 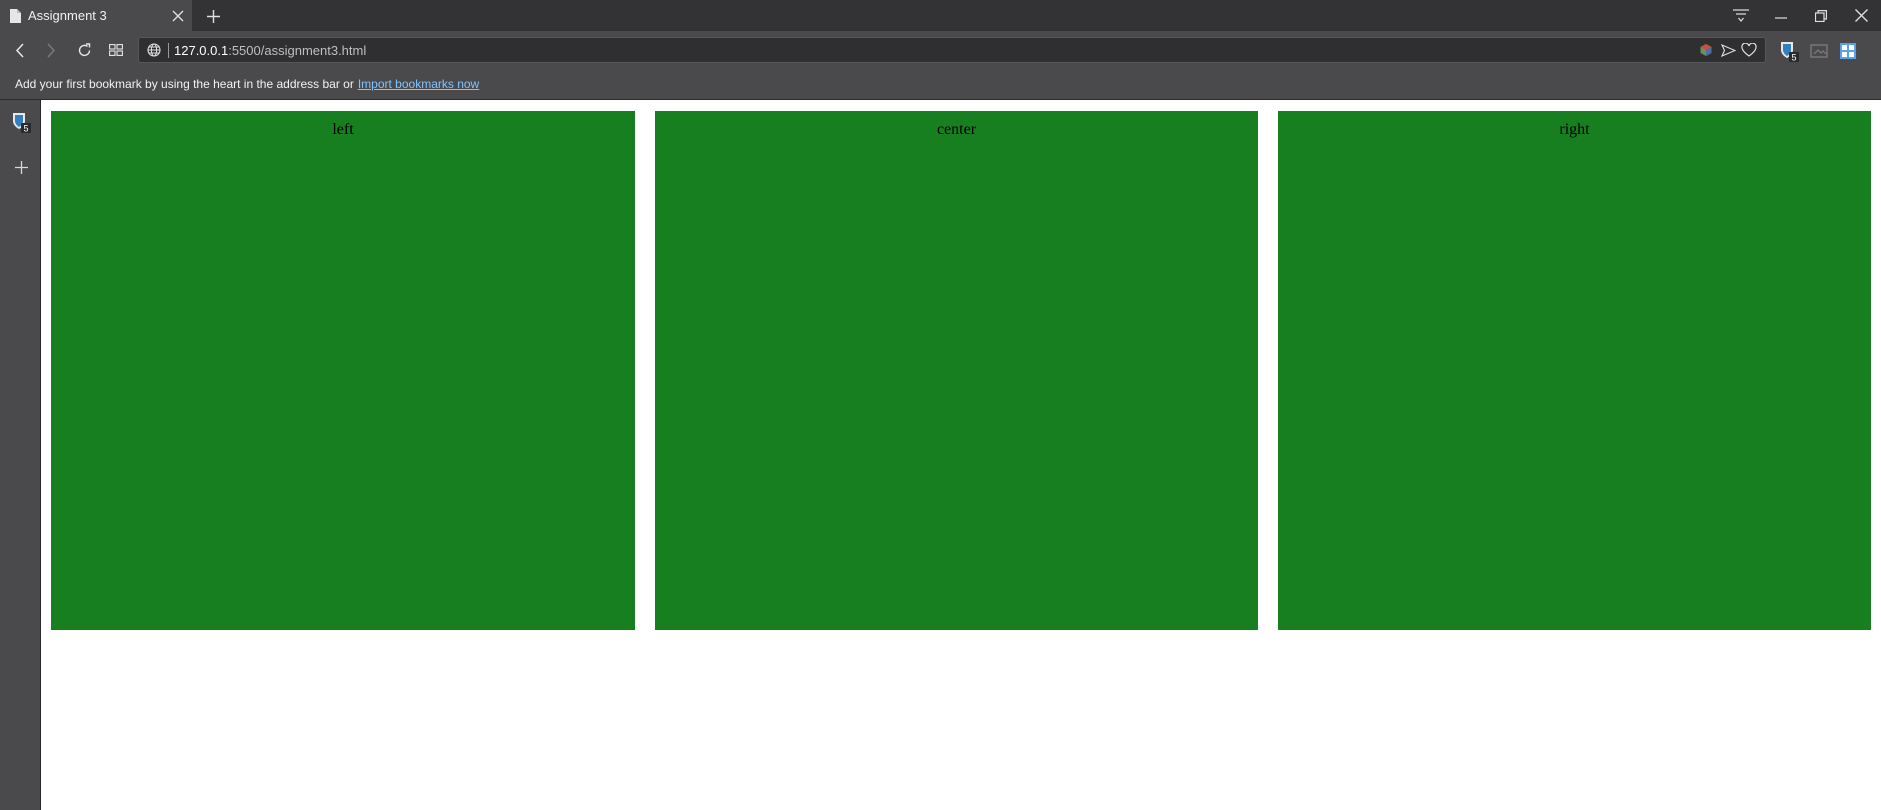 What do you see at coordinates (168, 50) in the screenshot?
I see `address-separator` at bounding box center [168, 50].